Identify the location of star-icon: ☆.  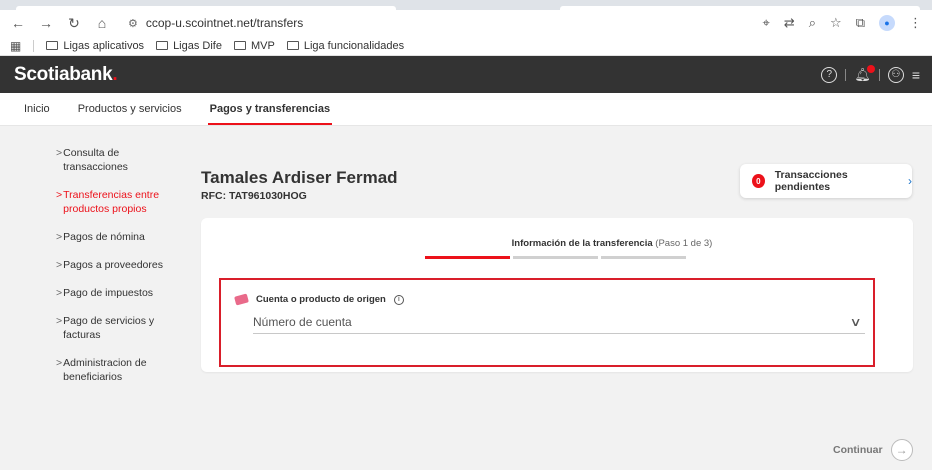
(836, 23).